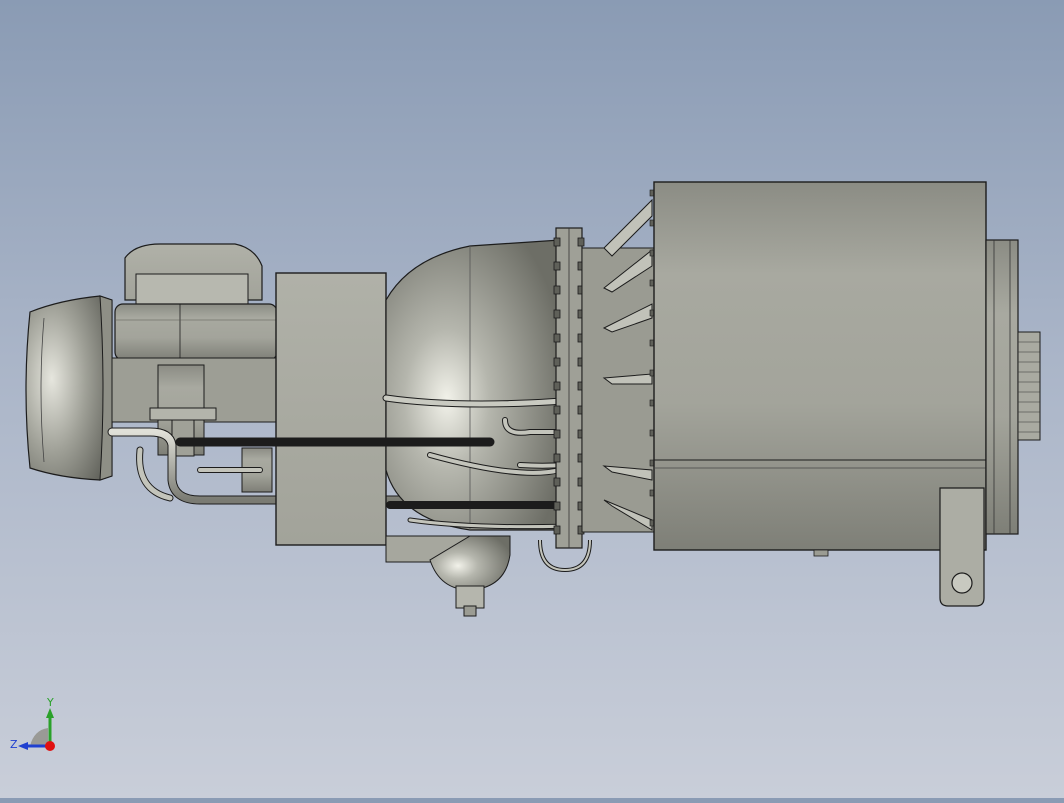 The image size is (1064, 803). I want to click on axis-triad: Y Z, so click(32, 723).